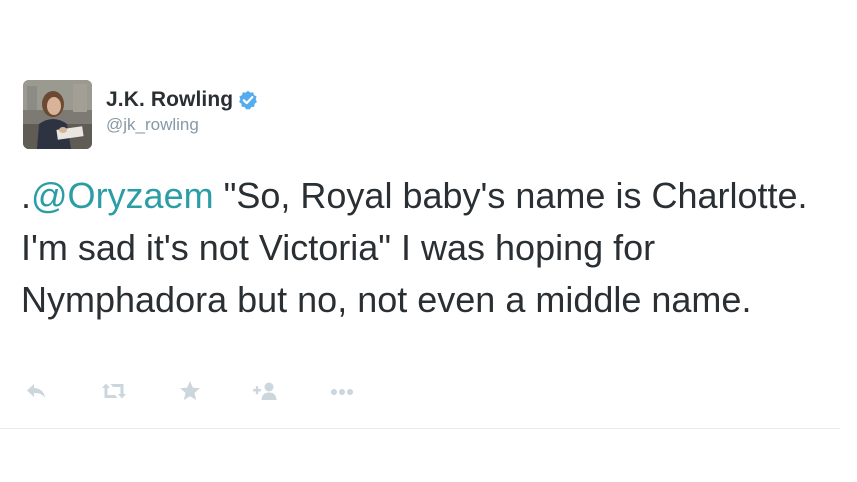 Image resolution: width=857 pixels, height=482 pixels. I want to click on avatar, so click(57, 114).